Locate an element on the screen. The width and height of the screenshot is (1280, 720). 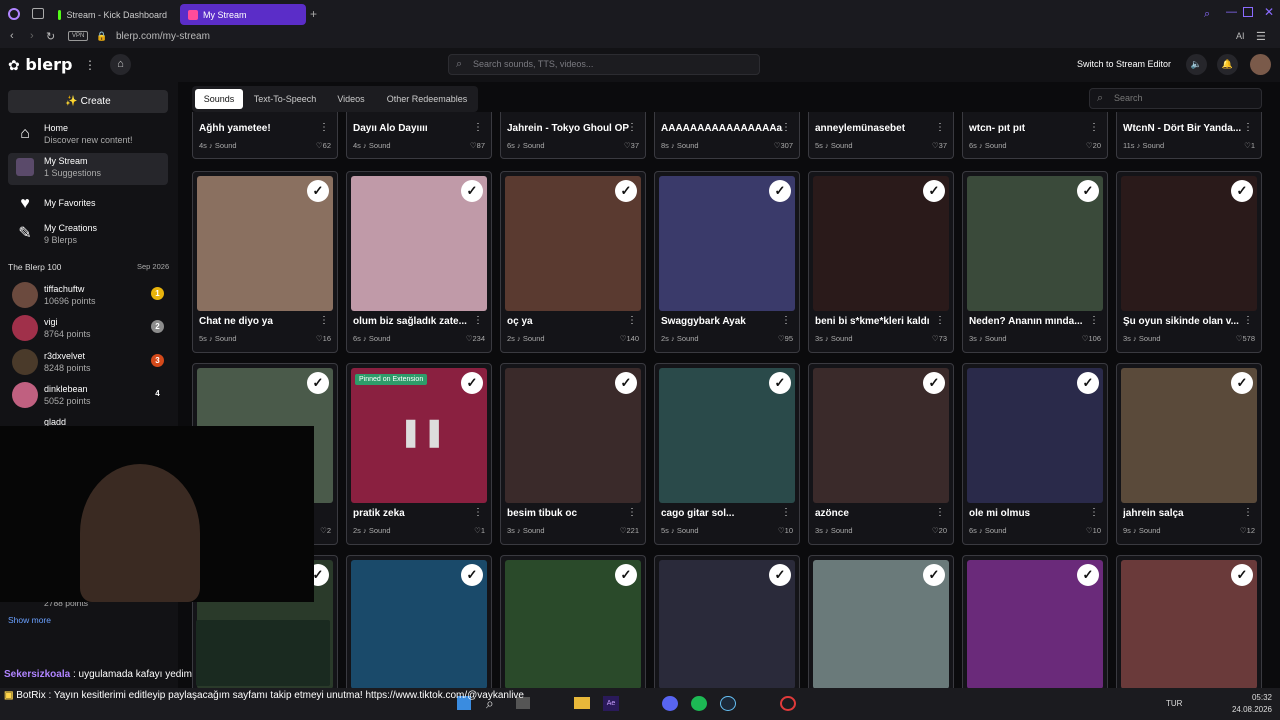
minimize-icon: — is located at coordinates (1231, 12).